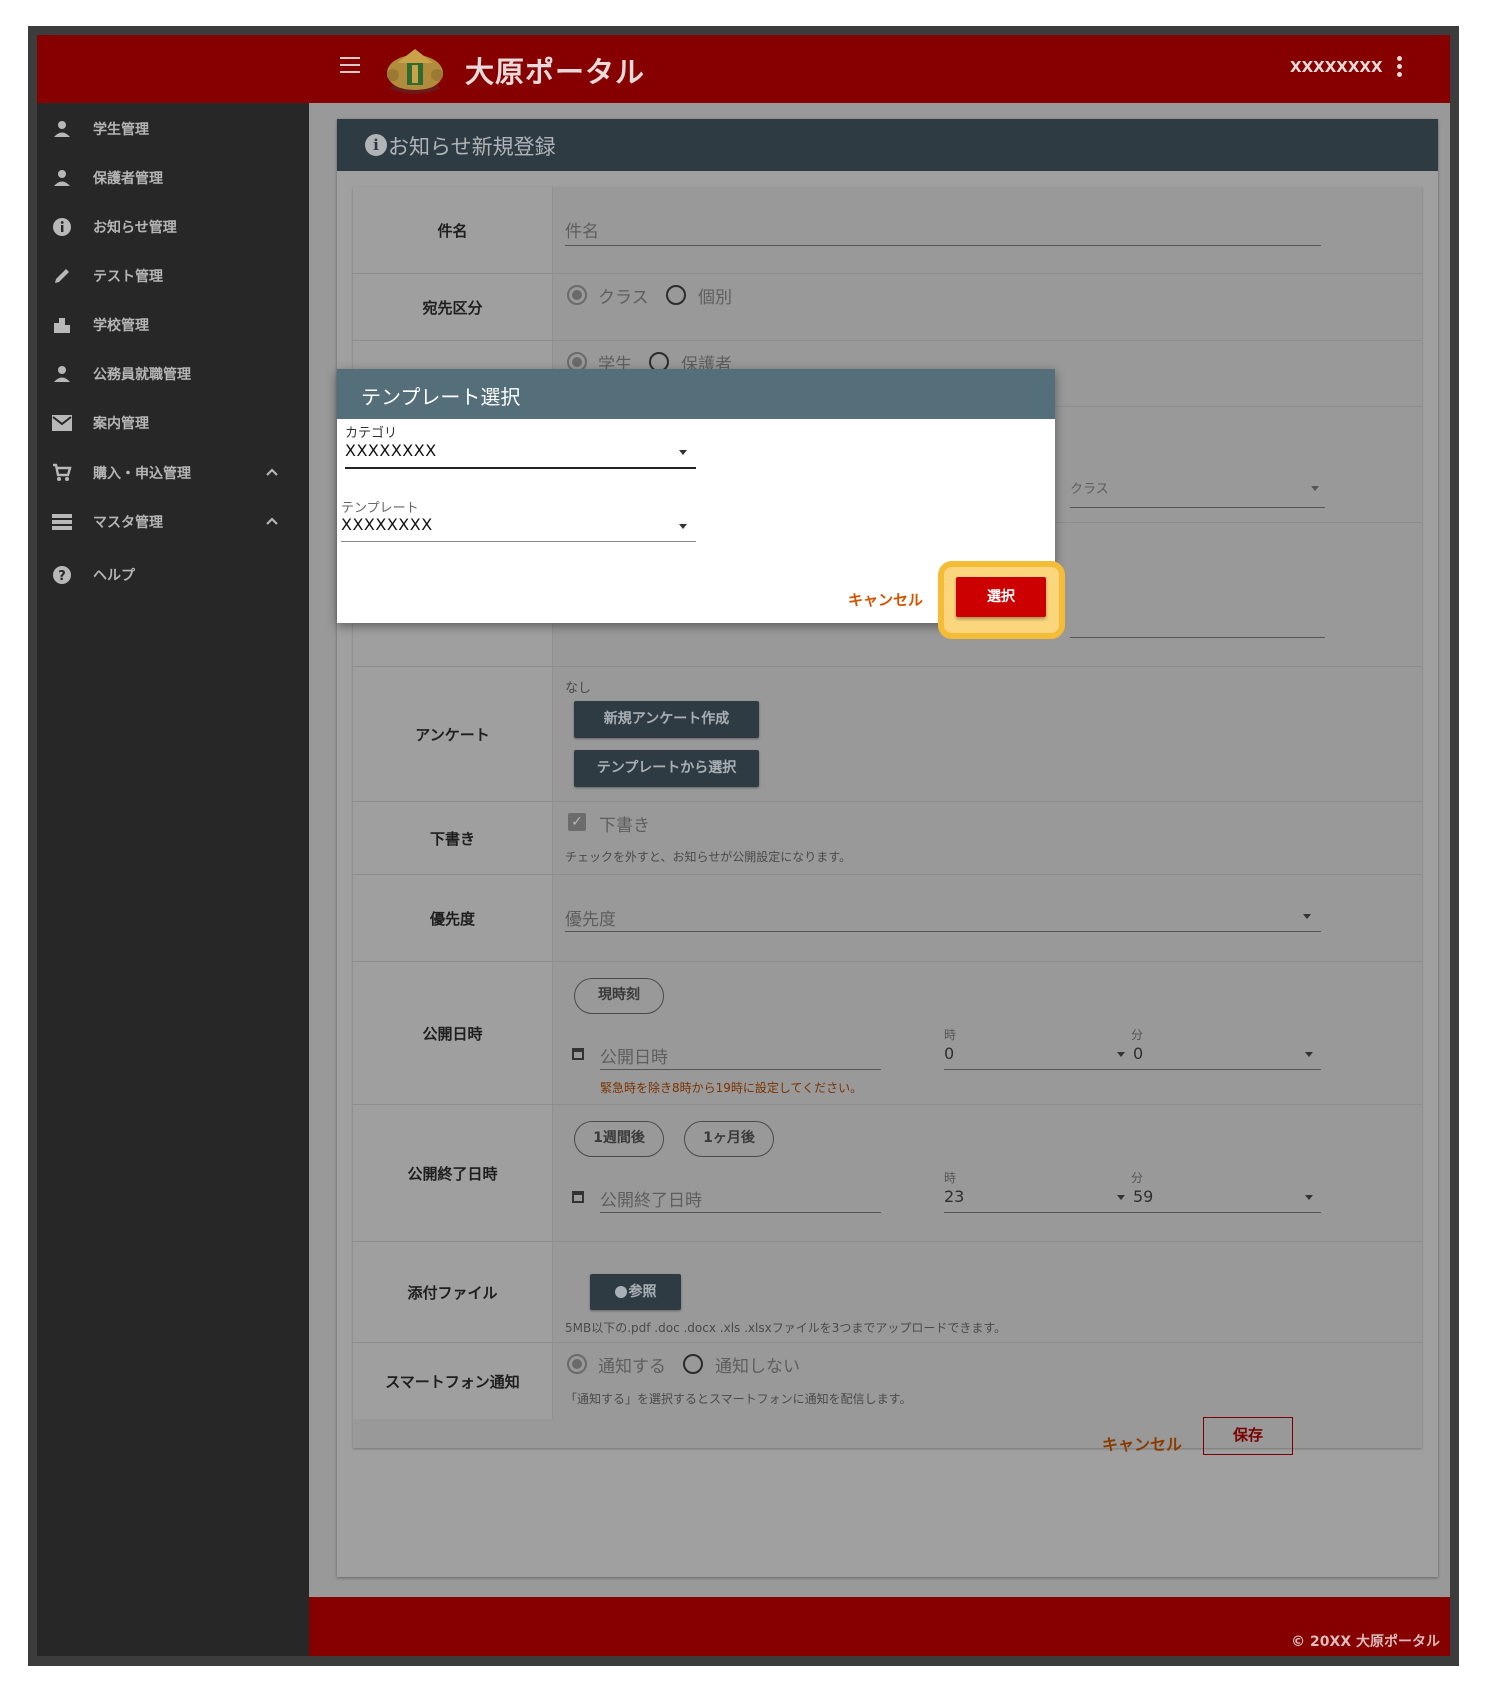 Image resolution: width=1487 pixels, height=1698 pixels. I want to click on dialog-title: テンプレート選択, so click(441, 397).